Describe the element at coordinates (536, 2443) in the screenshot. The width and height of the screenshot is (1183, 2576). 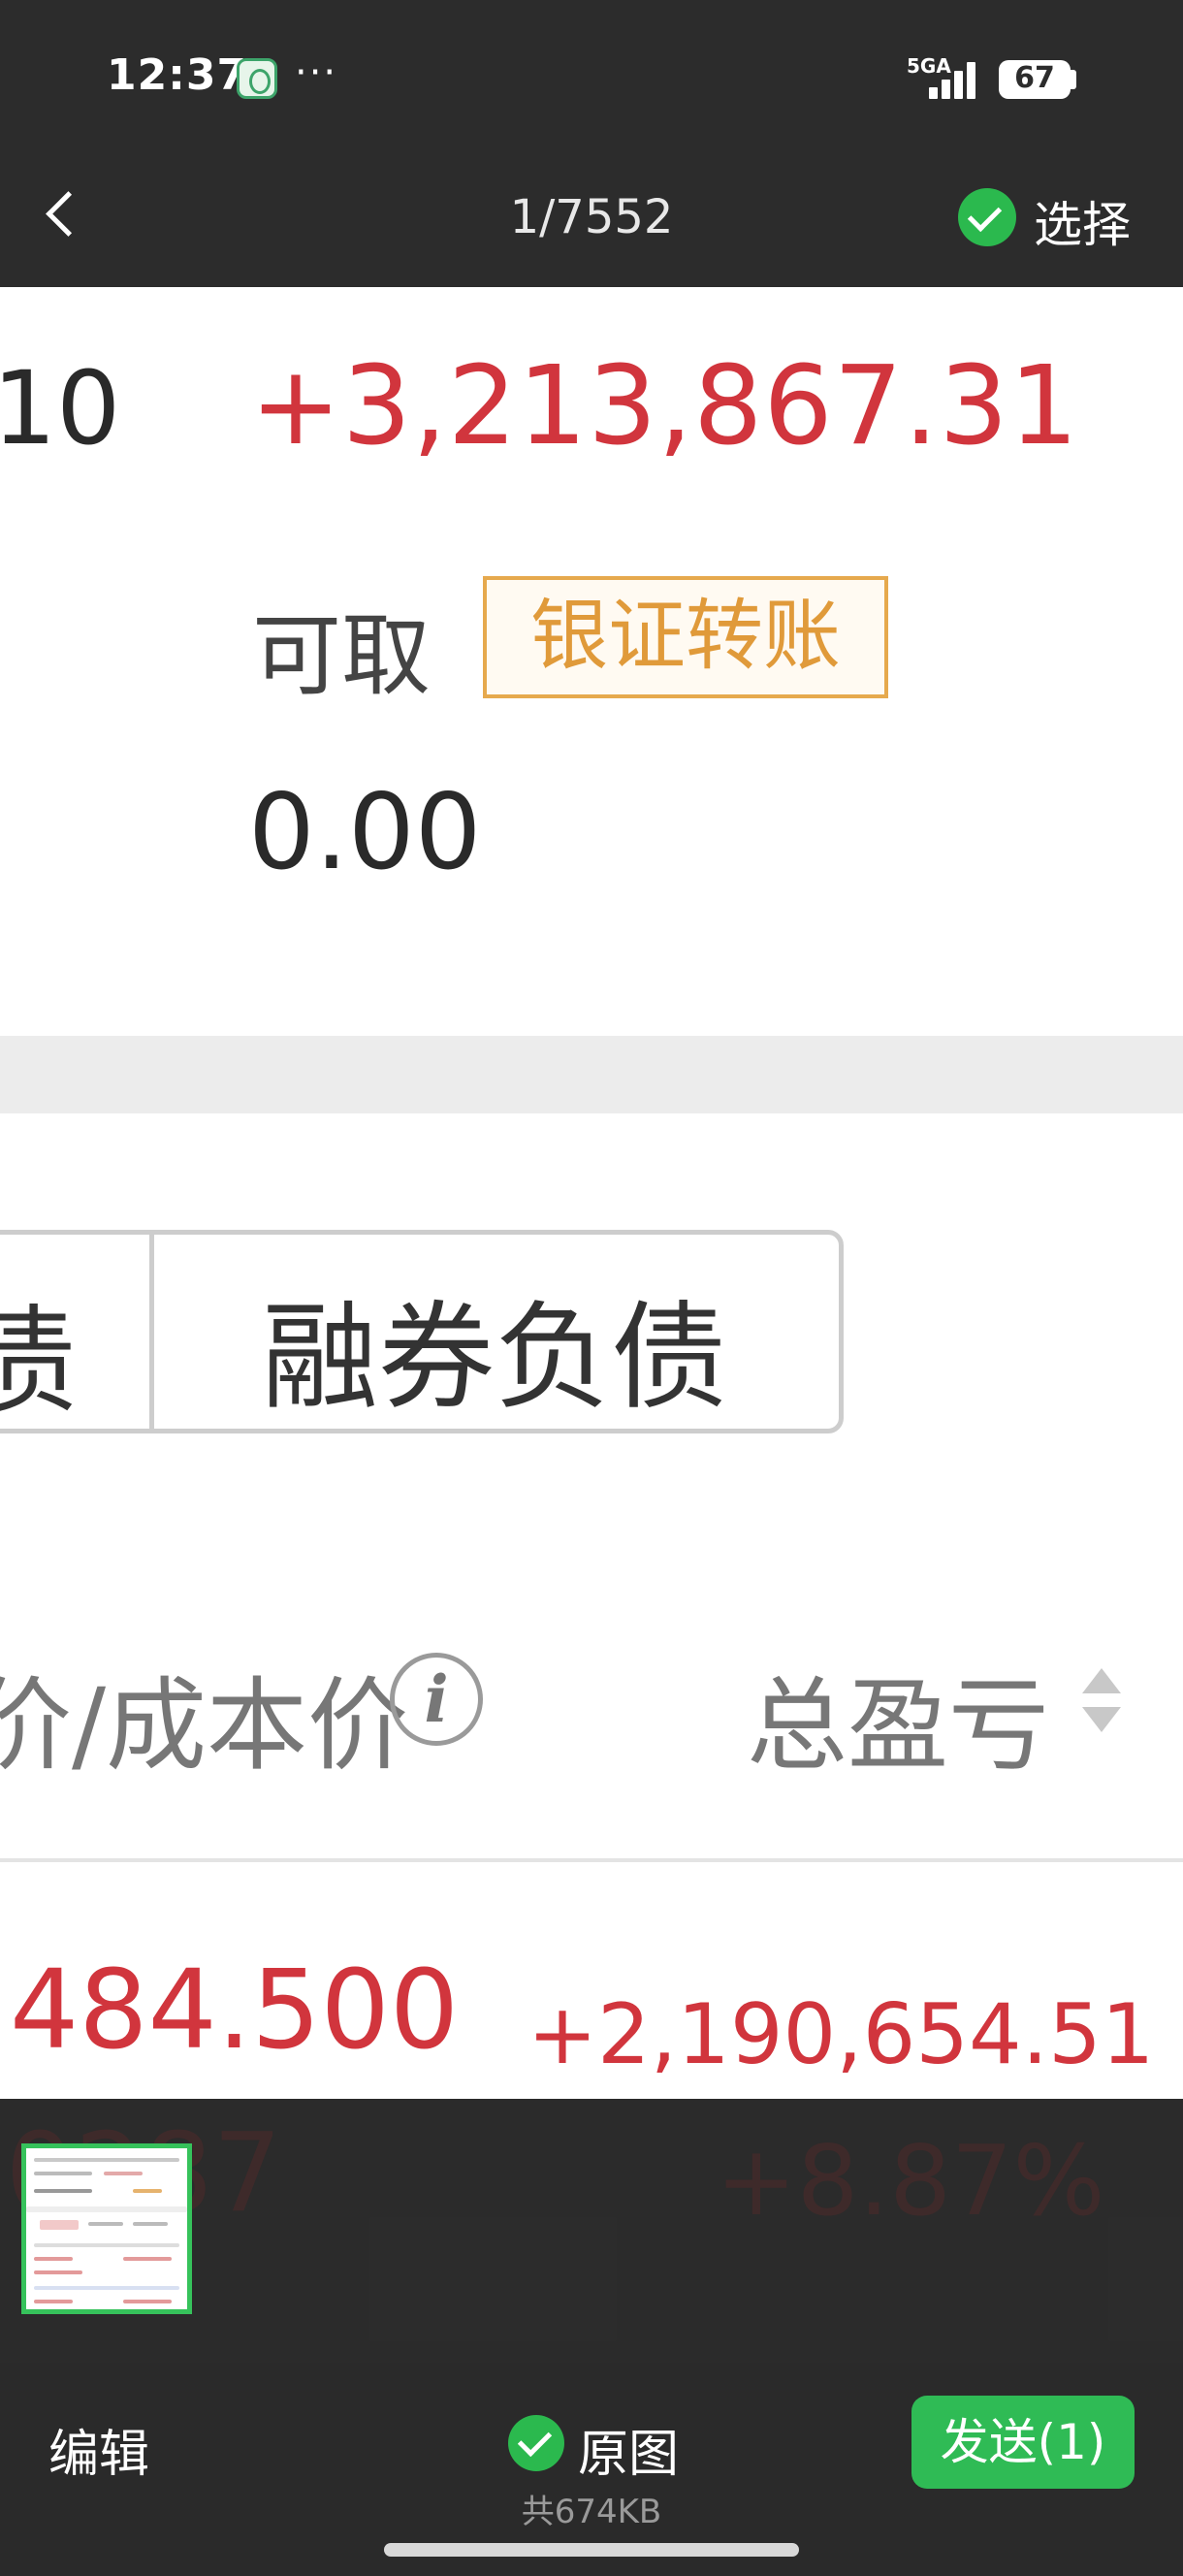
I see `original-image-check-icon` at that location.